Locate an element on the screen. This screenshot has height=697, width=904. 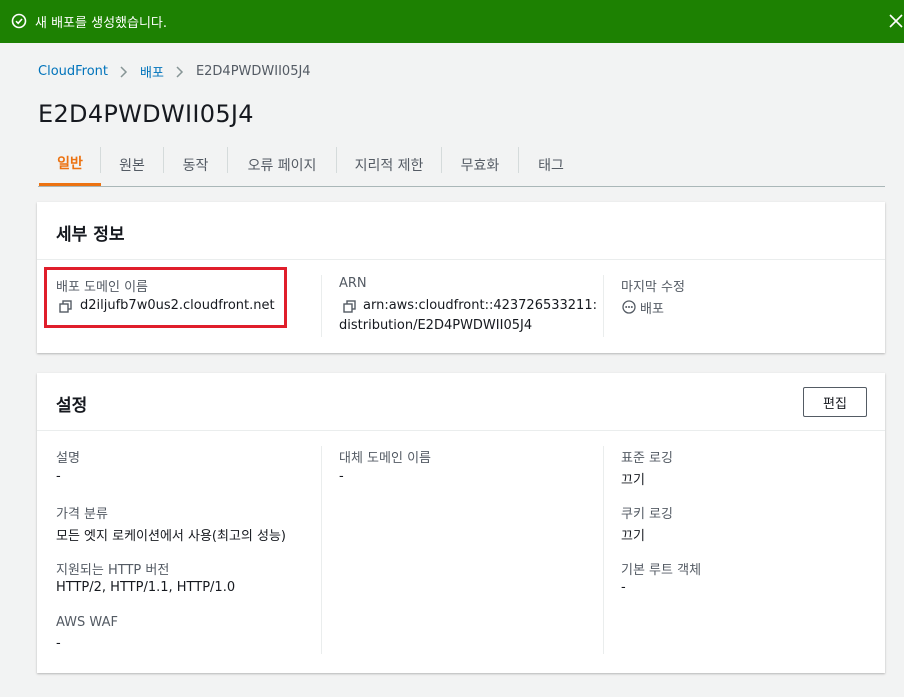
breadcrumb-current: E2D4PWDWII05J4 is located at coordinates (253, 71).